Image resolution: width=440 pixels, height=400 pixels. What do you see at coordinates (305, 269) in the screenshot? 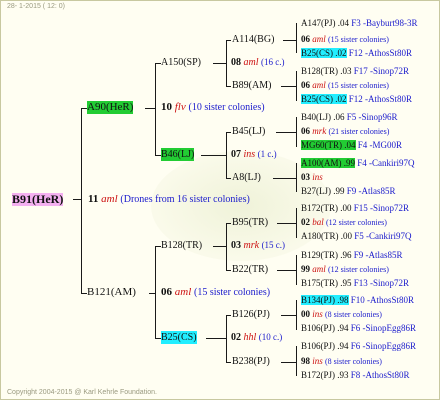
I see `gen-number: 99` at bounding box center [305, 269].